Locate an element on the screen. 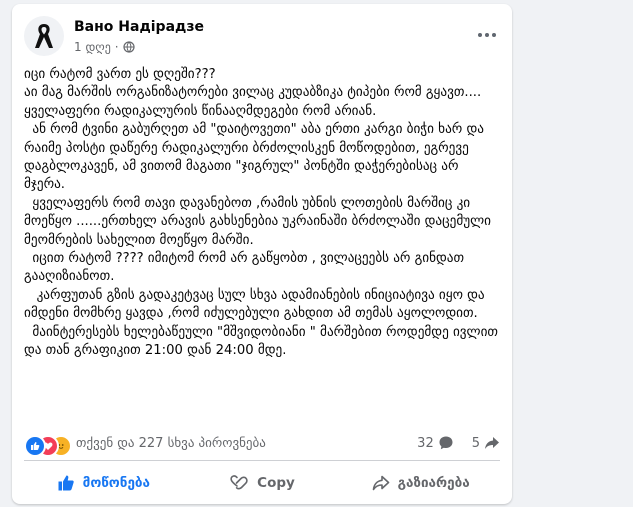 The width and height of the screenshot is (633, 507). share-icon is located at coordinates (380, 483).